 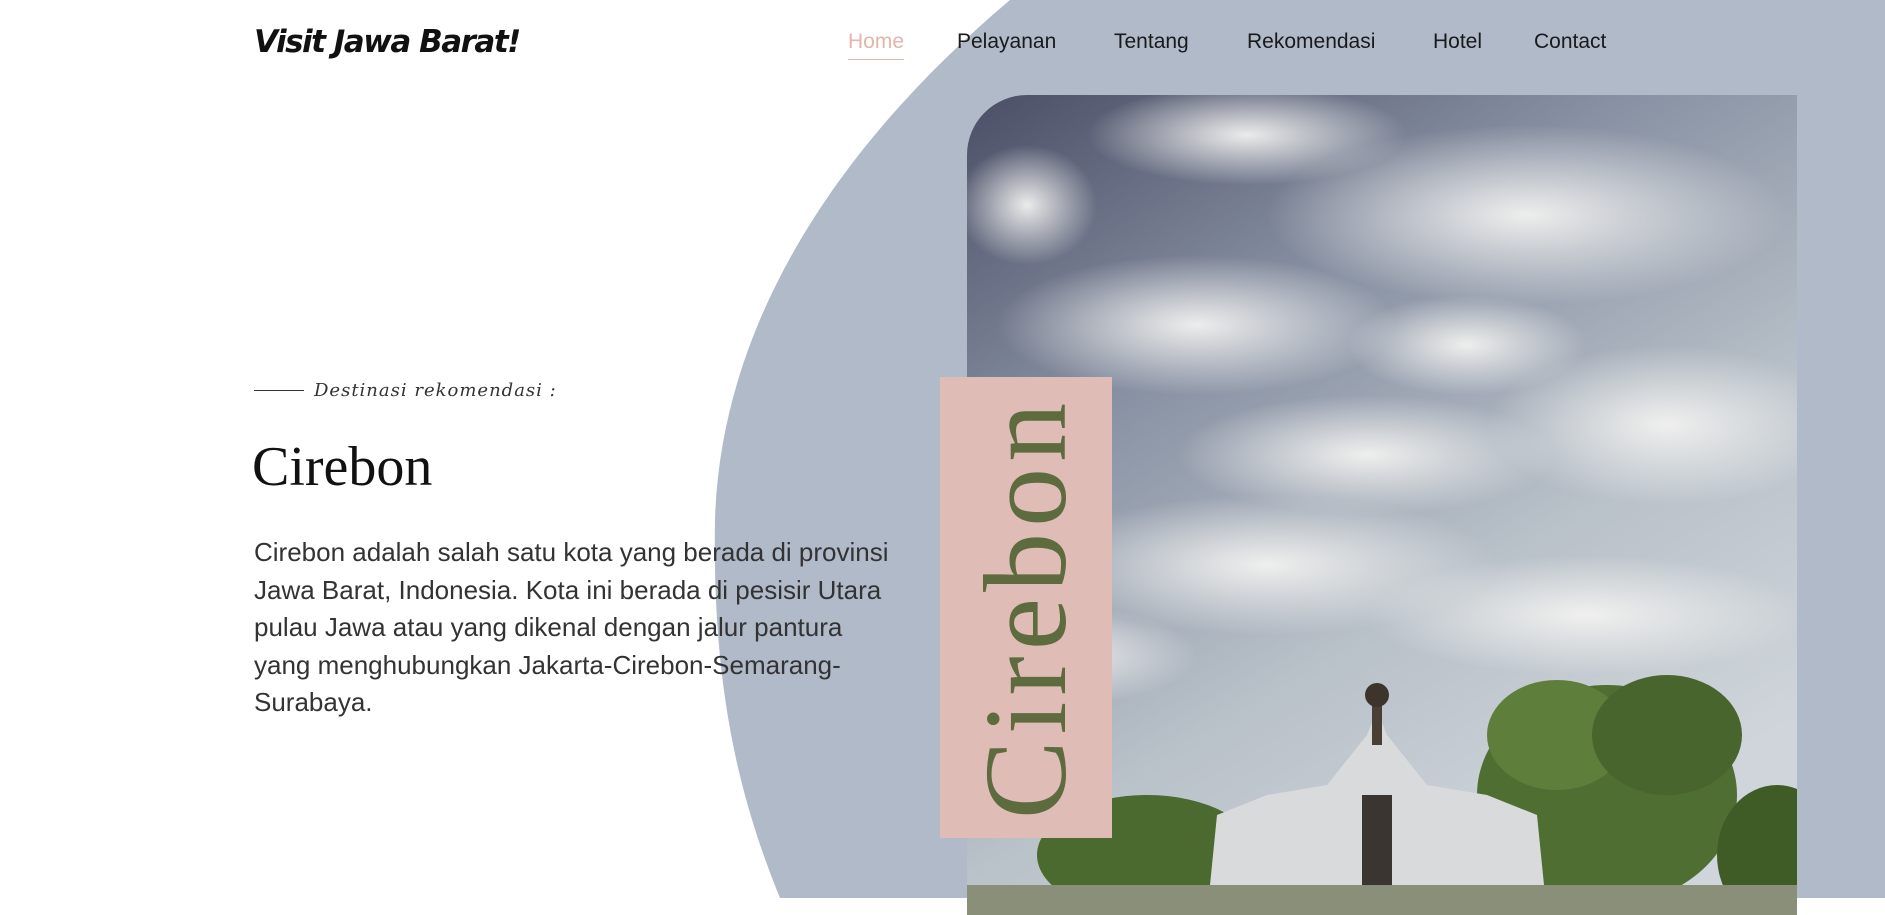 What do you see at coordinates (1151, 44) in the screenshot?
I see `nav-item-tentang: Tentang` at bounding box center [1151, 44].